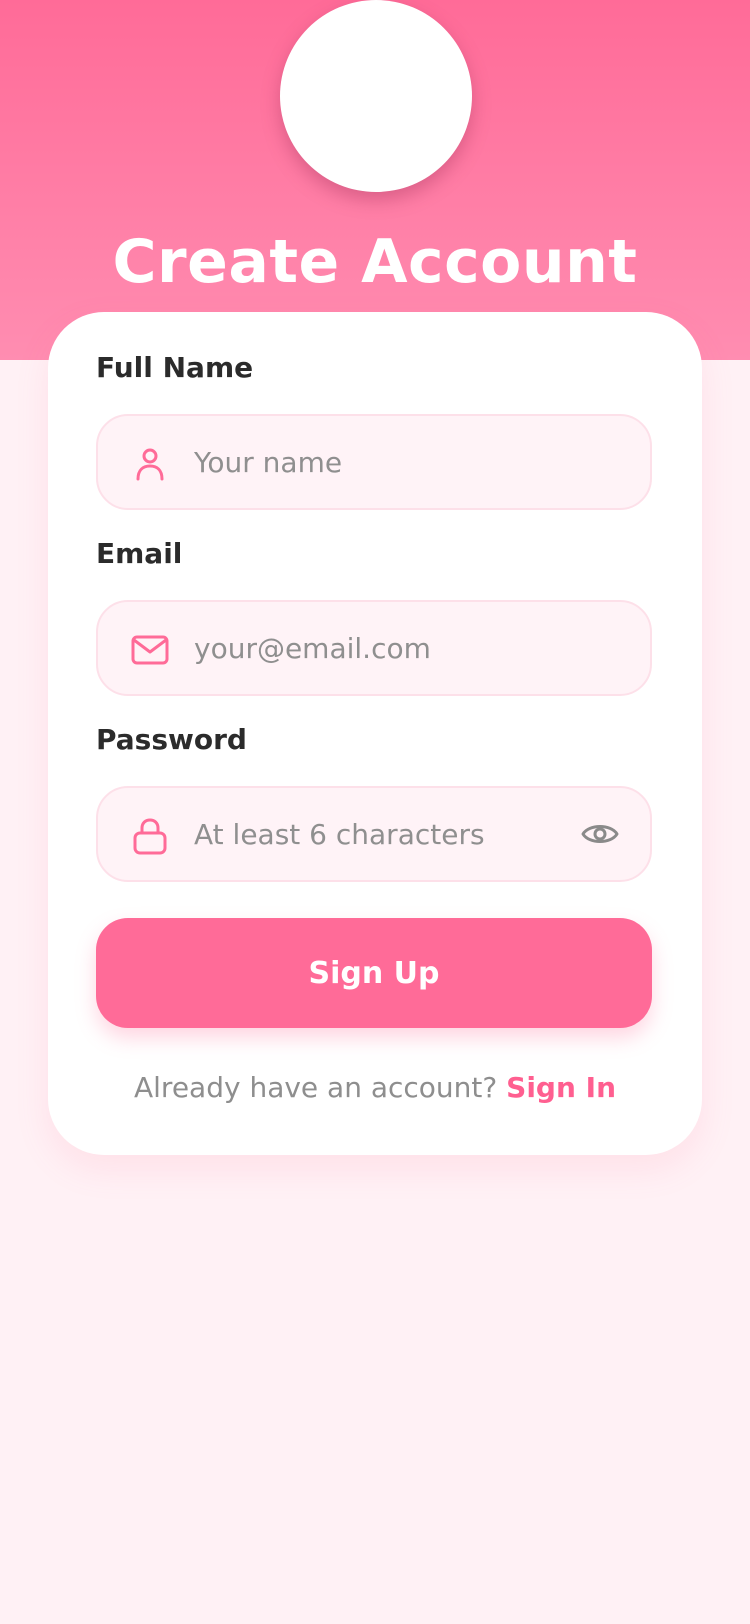 This screenshot has width=750, height=1624. Describe the element at coordinates (376, 96) in the screenshot. I see `avatar` at that location.